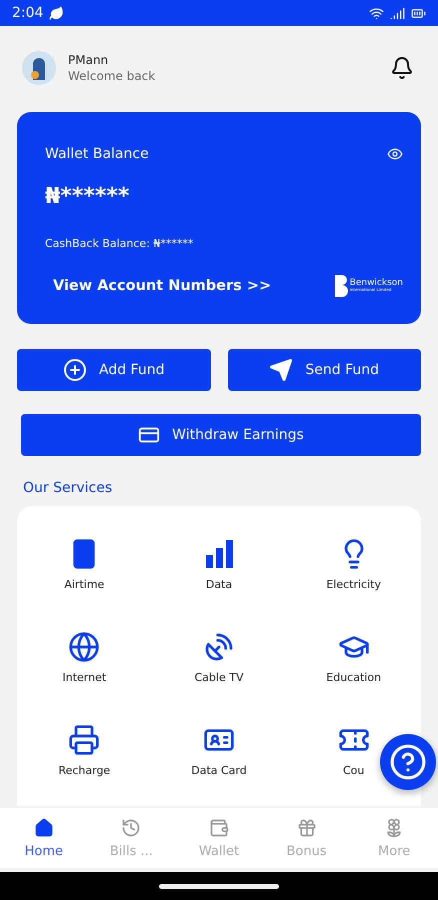  What do you see at coordinates (113, 370) in the screenshot?
I see `action-button: Add Fund` at bounding box center [113, 370].